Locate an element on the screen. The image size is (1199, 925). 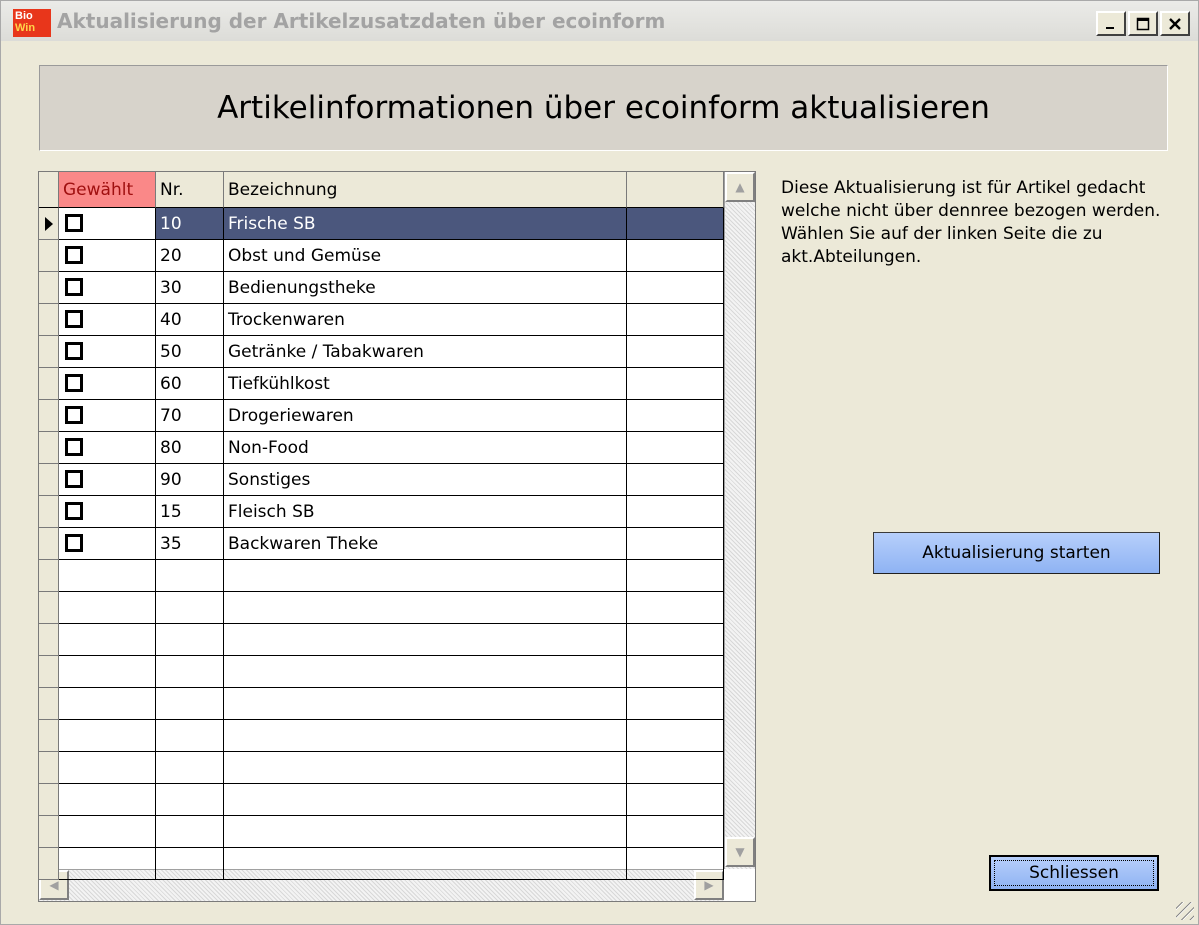
cell-bezeichnung: Fleisch SB is located at coordinates (425, 512).